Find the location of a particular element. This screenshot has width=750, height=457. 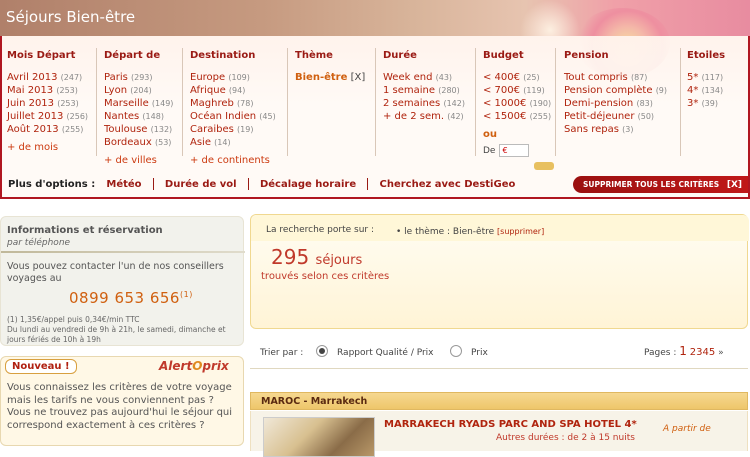

budget-from-input: € is located at coordinates (514, 150).